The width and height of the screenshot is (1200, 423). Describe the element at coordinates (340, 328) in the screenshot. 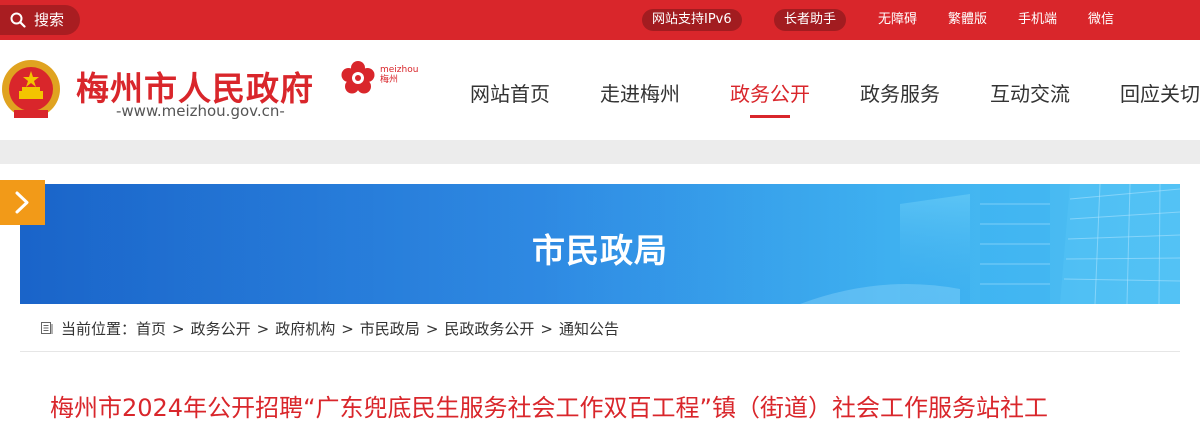

I see `breadcrumb-trail: 当前位置：首页 > 政务公开 > 政府机构 > 市民政局 > 民政政务公开 > 通知公告` at that location.